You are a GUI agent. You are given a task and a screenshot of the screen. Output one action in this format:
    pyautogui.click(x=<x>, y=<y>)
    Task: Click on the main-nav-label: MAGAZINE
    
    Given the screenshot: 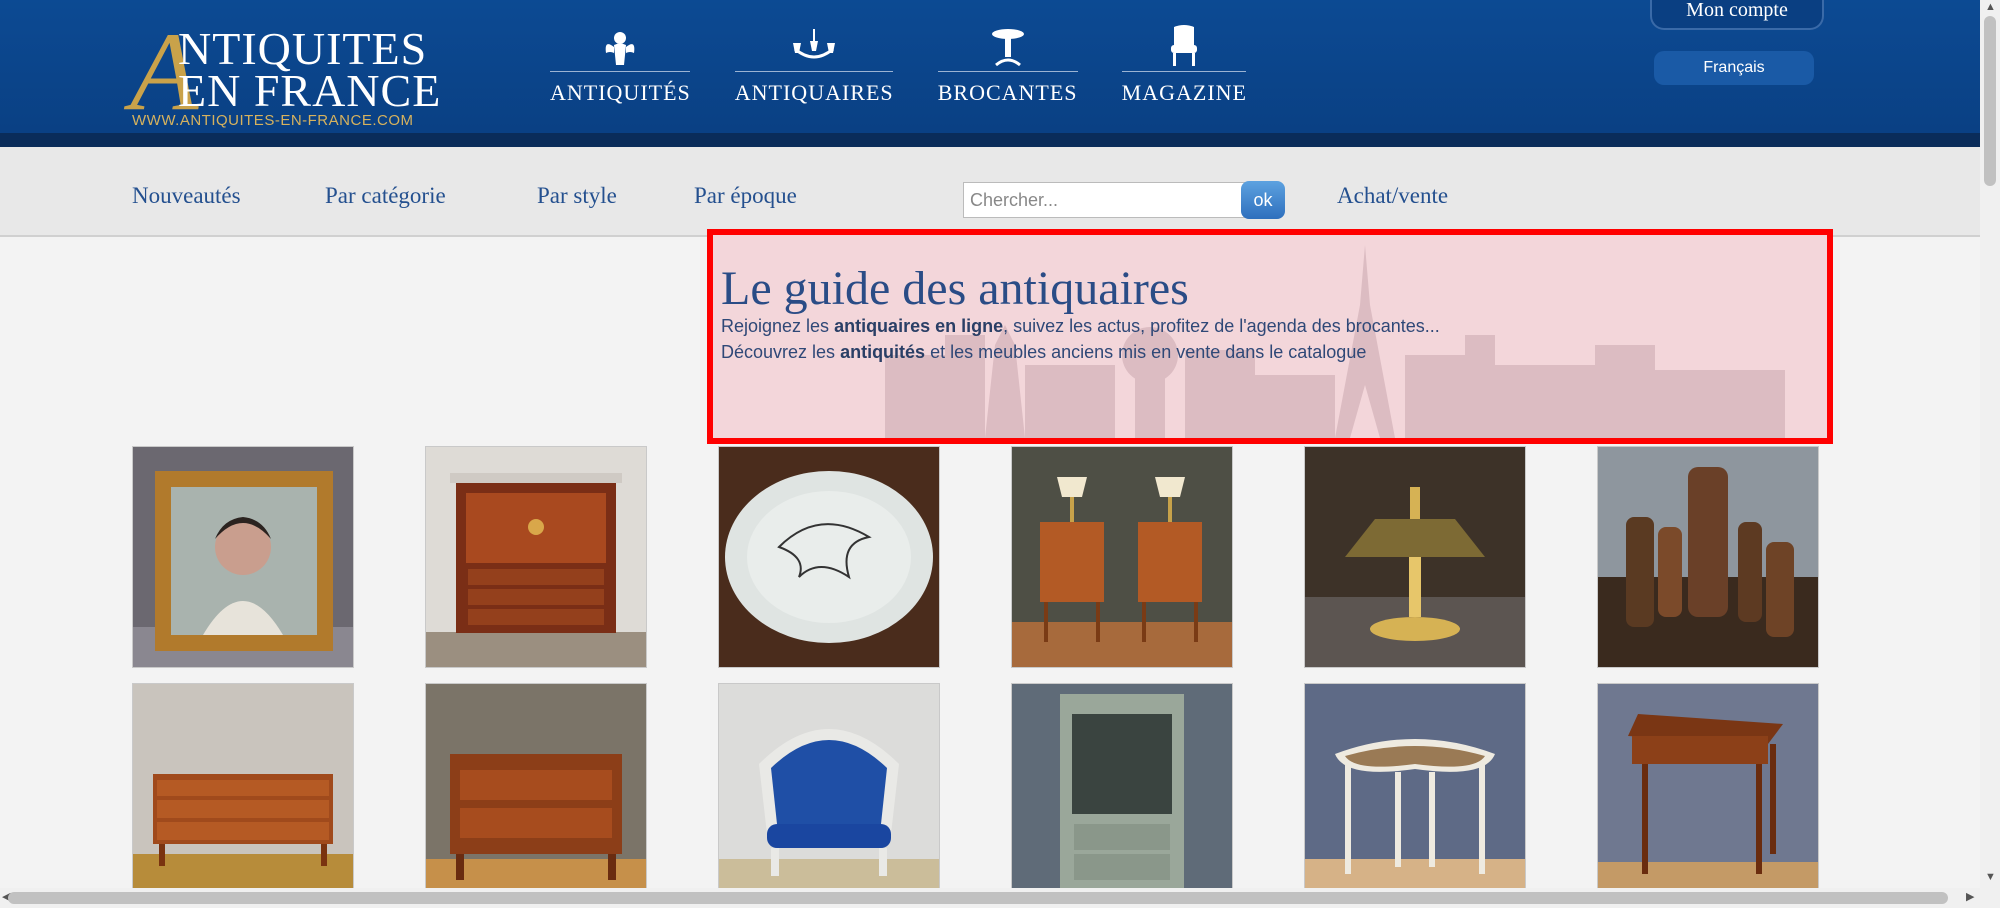 What is the action you would take?
    pyautogui.click(x=1184, y=92)
    